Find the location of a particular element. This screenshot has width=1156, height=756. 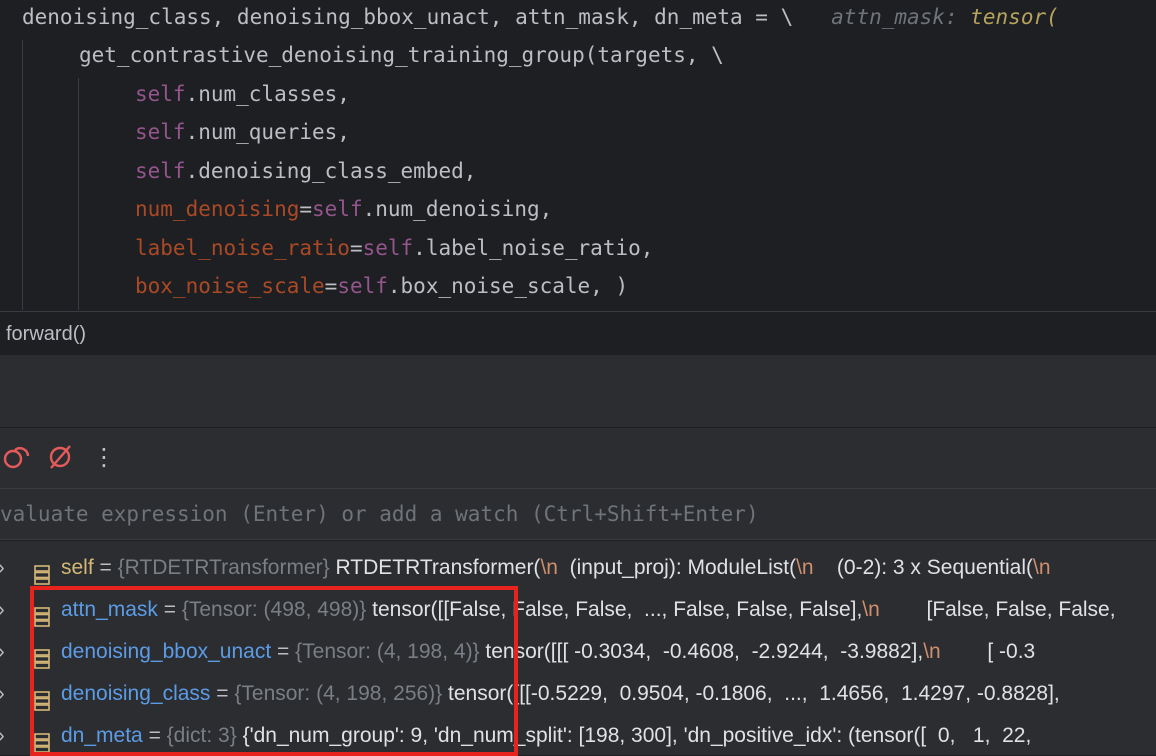

variable-name: self is located at coordinates (77, 567).